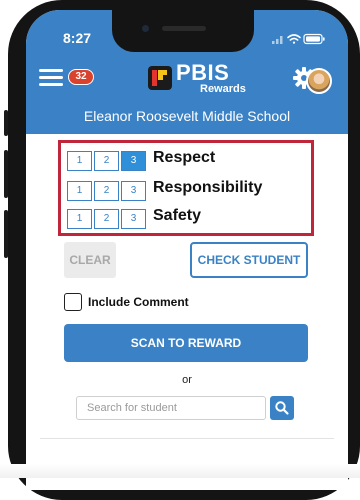 The height and width of the screenshot is (500, 360). Describe the element at coordinates (208, 187) in the screenshot. I see `category-label-responsibility: Responsibility` at that location.